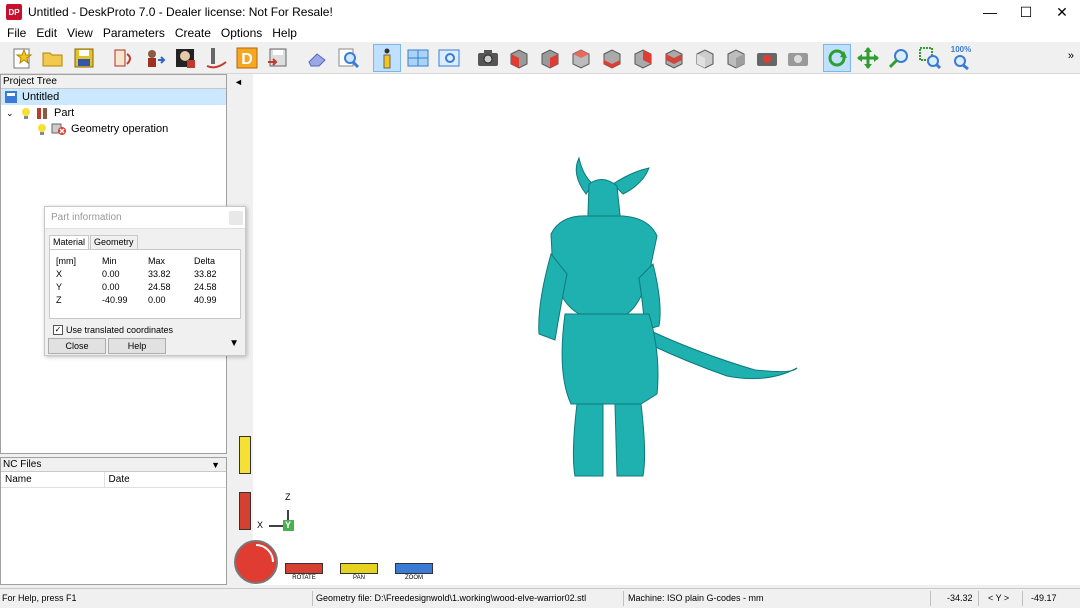 The image size is (1080, 608). I want to click on 3d-model-warrior, so click(671, 319).